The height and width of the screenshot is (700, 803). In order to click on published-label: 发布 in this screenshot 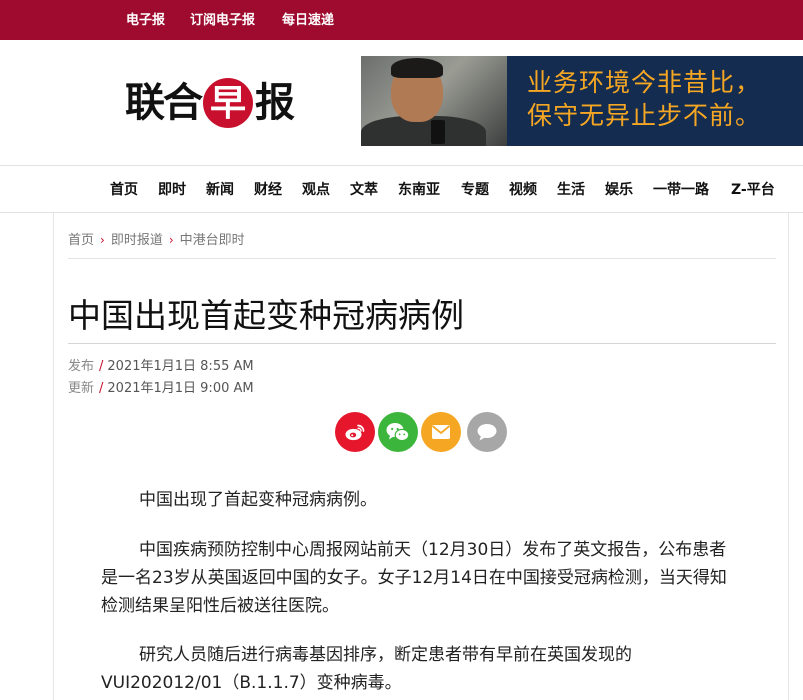, I will do `click(81, 366)`.